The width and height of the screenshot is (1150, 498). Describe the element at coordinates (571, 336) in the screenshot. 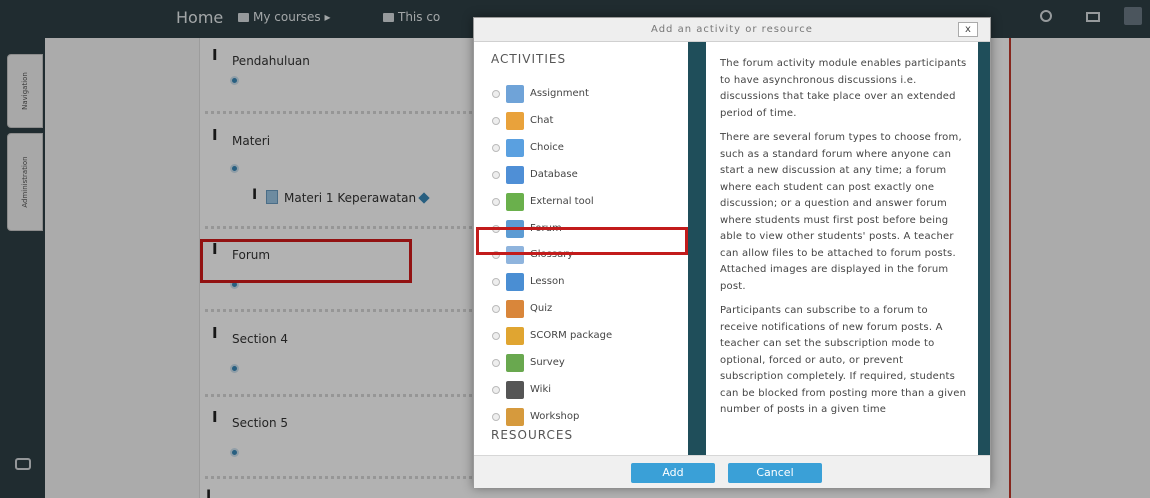

I see `activity-option-label: SCORM package` at that location.